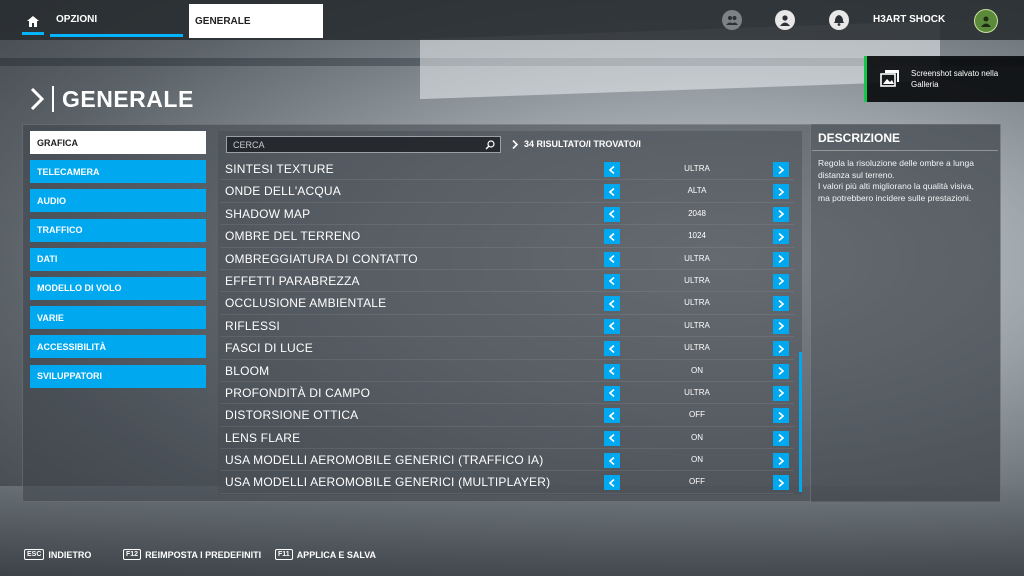 The width and height of the screenshot is (1024, 576). What do you see at coordinates (507, 259) in the screenshot?
I see `setting-row: OMBREGGIATURA DI CONTATTO ULTRA` at bounding box center [507, 259].